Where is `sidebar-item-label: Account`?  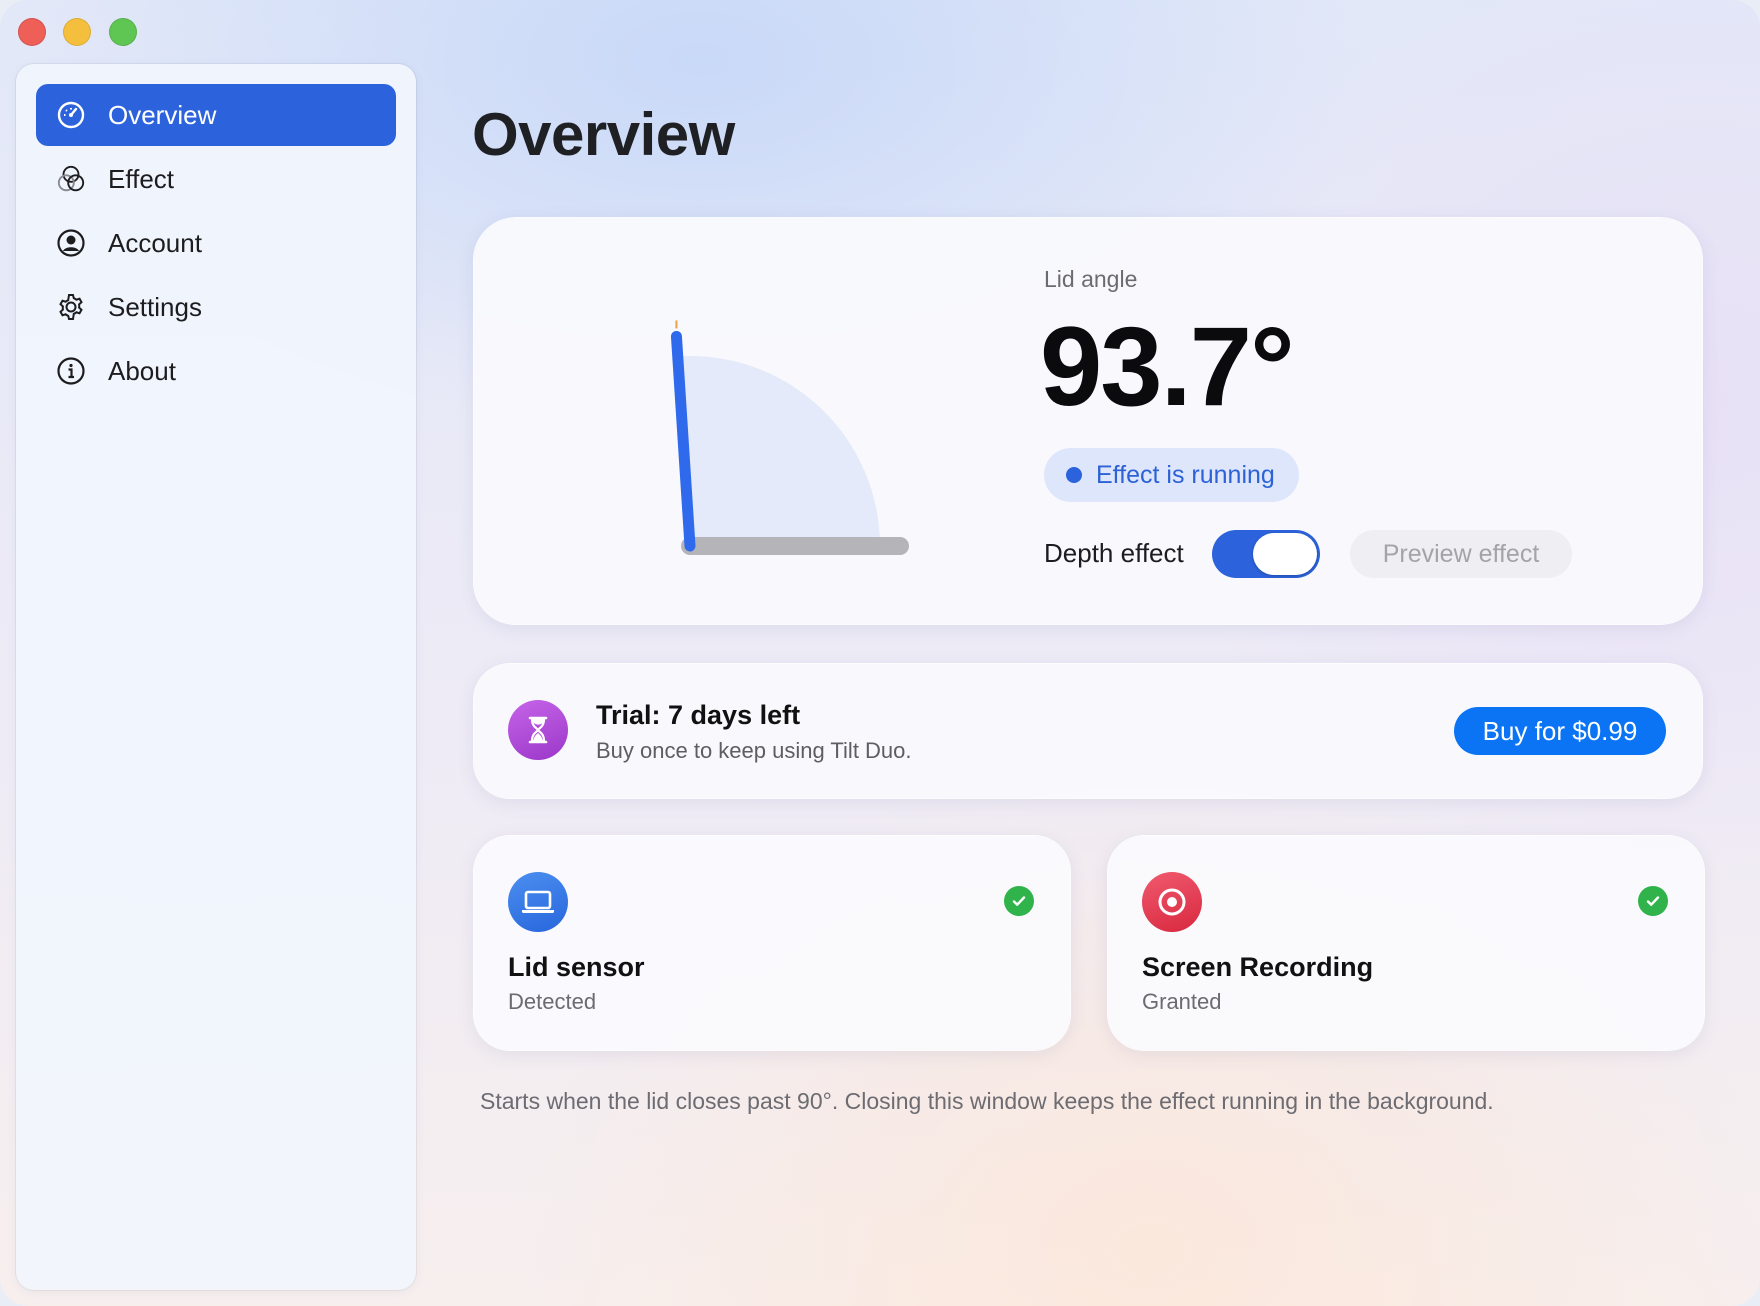 sidebar-item-label: Account is located at coordinates (155, 242).